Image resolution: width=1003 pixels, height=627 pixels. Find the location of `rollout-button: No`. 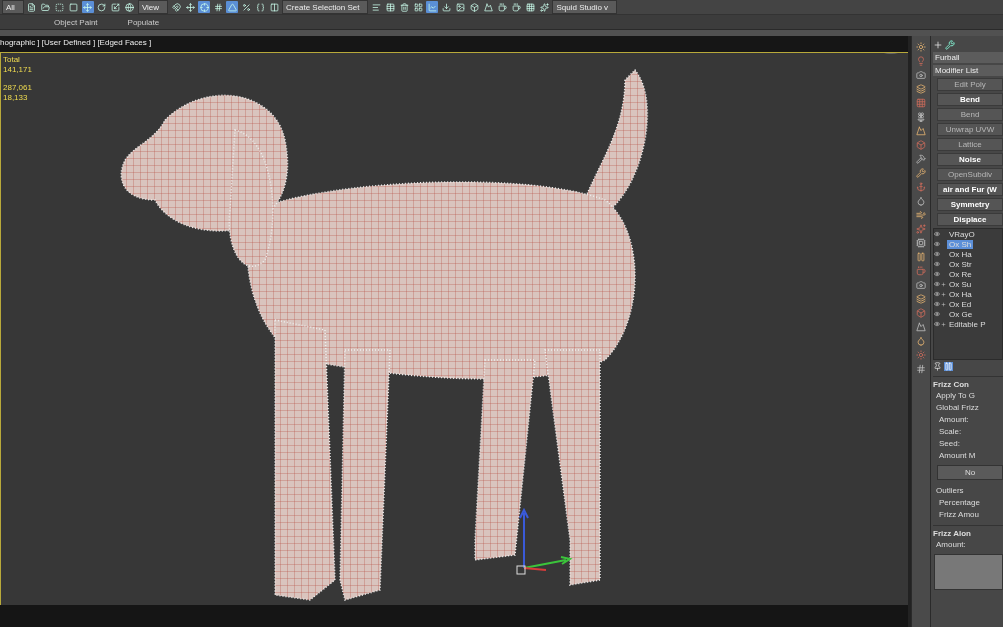

rollout-button: No is located at coordinates (970, 472).